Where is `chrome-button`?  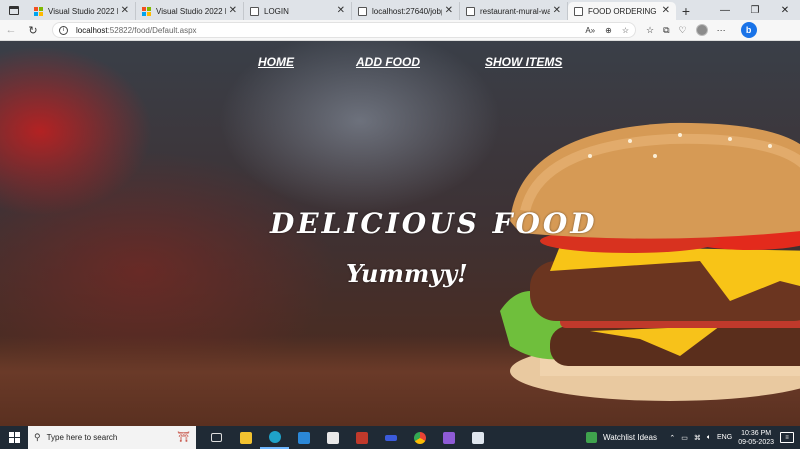
chrome-button is located at coordinates (419, 437).